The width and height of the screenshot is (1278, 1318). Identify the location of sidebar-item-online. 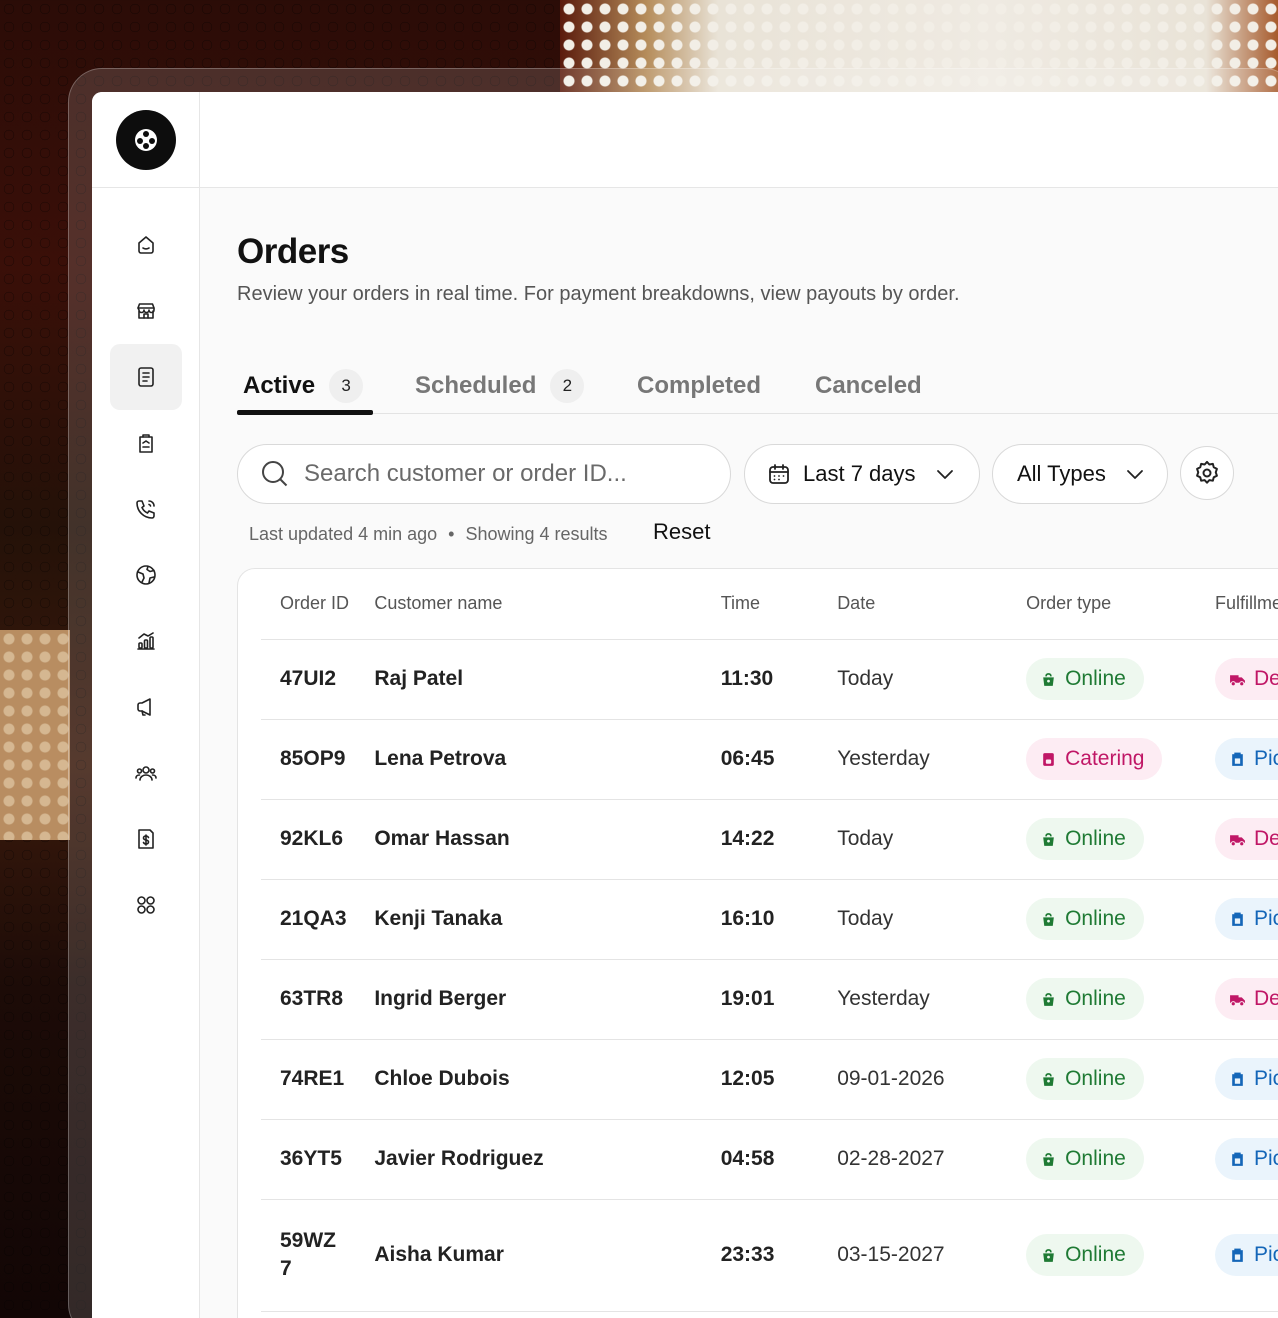
(146, 575).